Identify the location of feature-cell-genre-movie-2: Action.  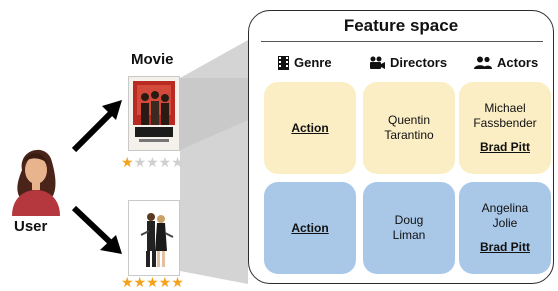
(310, 228).